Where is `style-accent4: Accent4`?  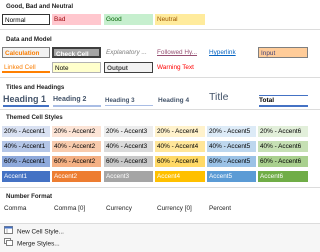 style-accent4: Accent4 is located at coordinates (180, 176).